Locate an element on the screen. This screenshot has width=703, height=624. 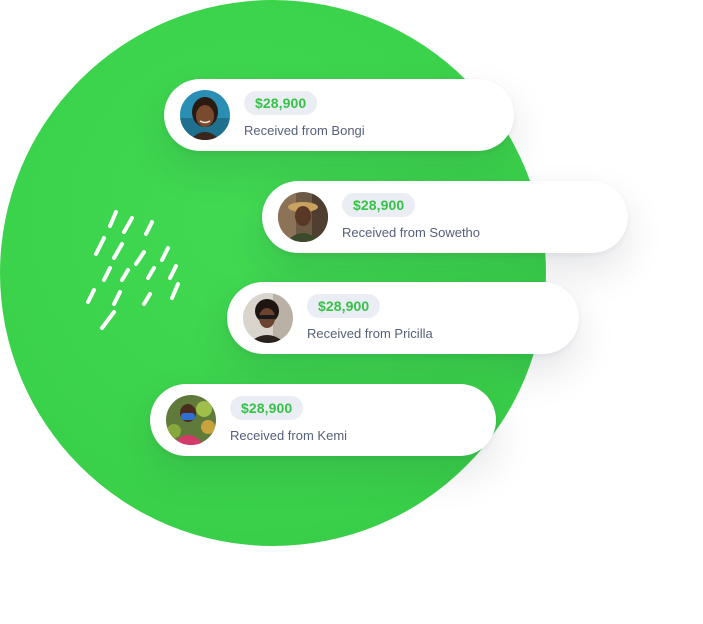
transaction-label: Received from Bongi is located at coordinates (304, 130).